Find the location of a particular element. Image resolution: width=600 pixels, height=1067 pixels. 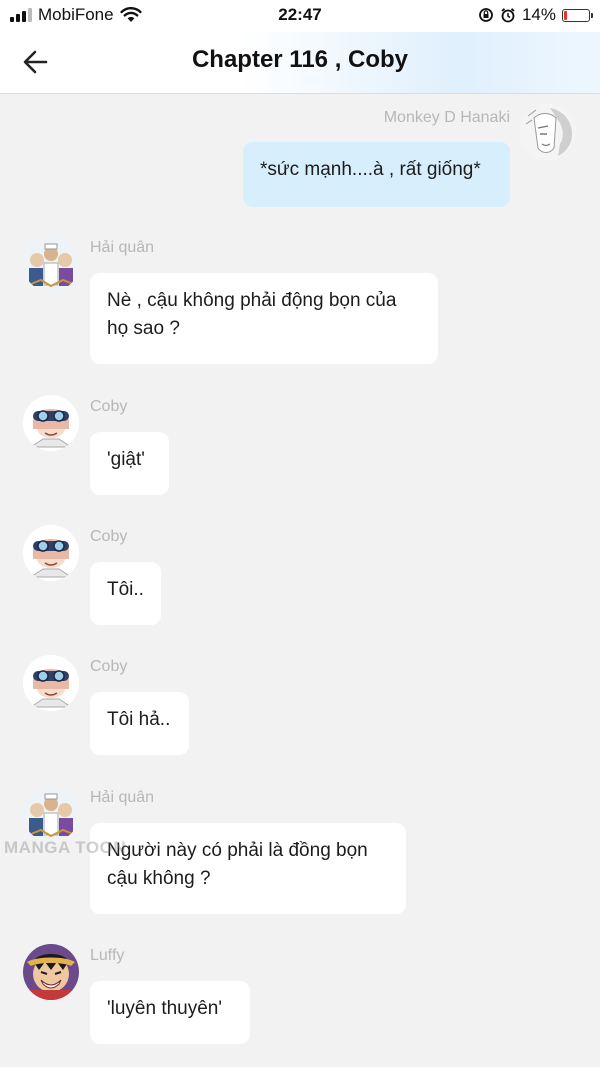

message-bubble: Tôi hả.. is located at coordinates (139, 723).